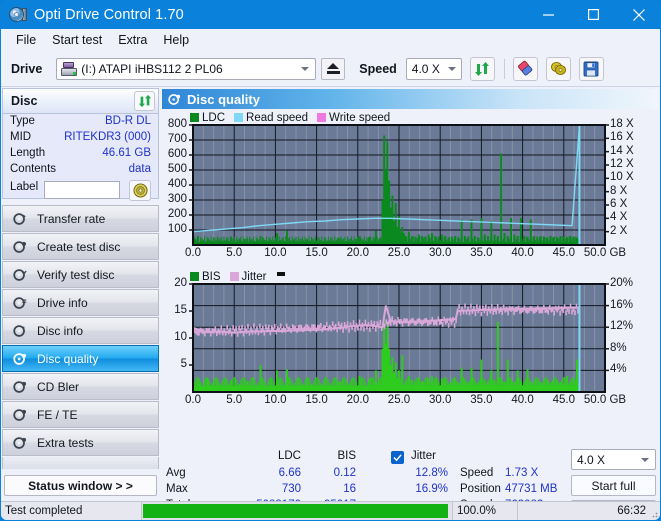 Image resolution: width=661 pixels, height=521 pixels. What do you see at coordinates (193, 253) in the screenshot?
I see `x-axis-tick: 0.0` at bounding box center [193, 253].